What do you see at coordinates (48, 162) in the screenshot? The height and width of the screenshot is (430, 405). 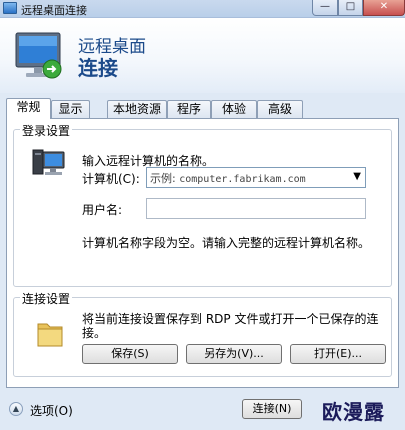 I see `computer-icon` at bounding box center [48, 162].